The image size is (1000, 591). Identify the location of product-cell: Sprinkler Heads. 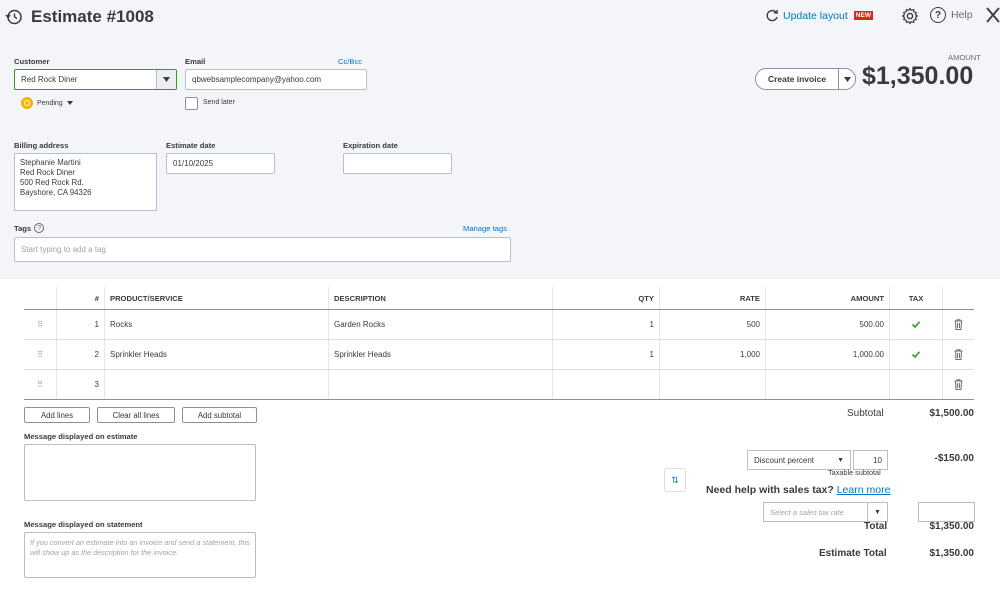
(217, 354).